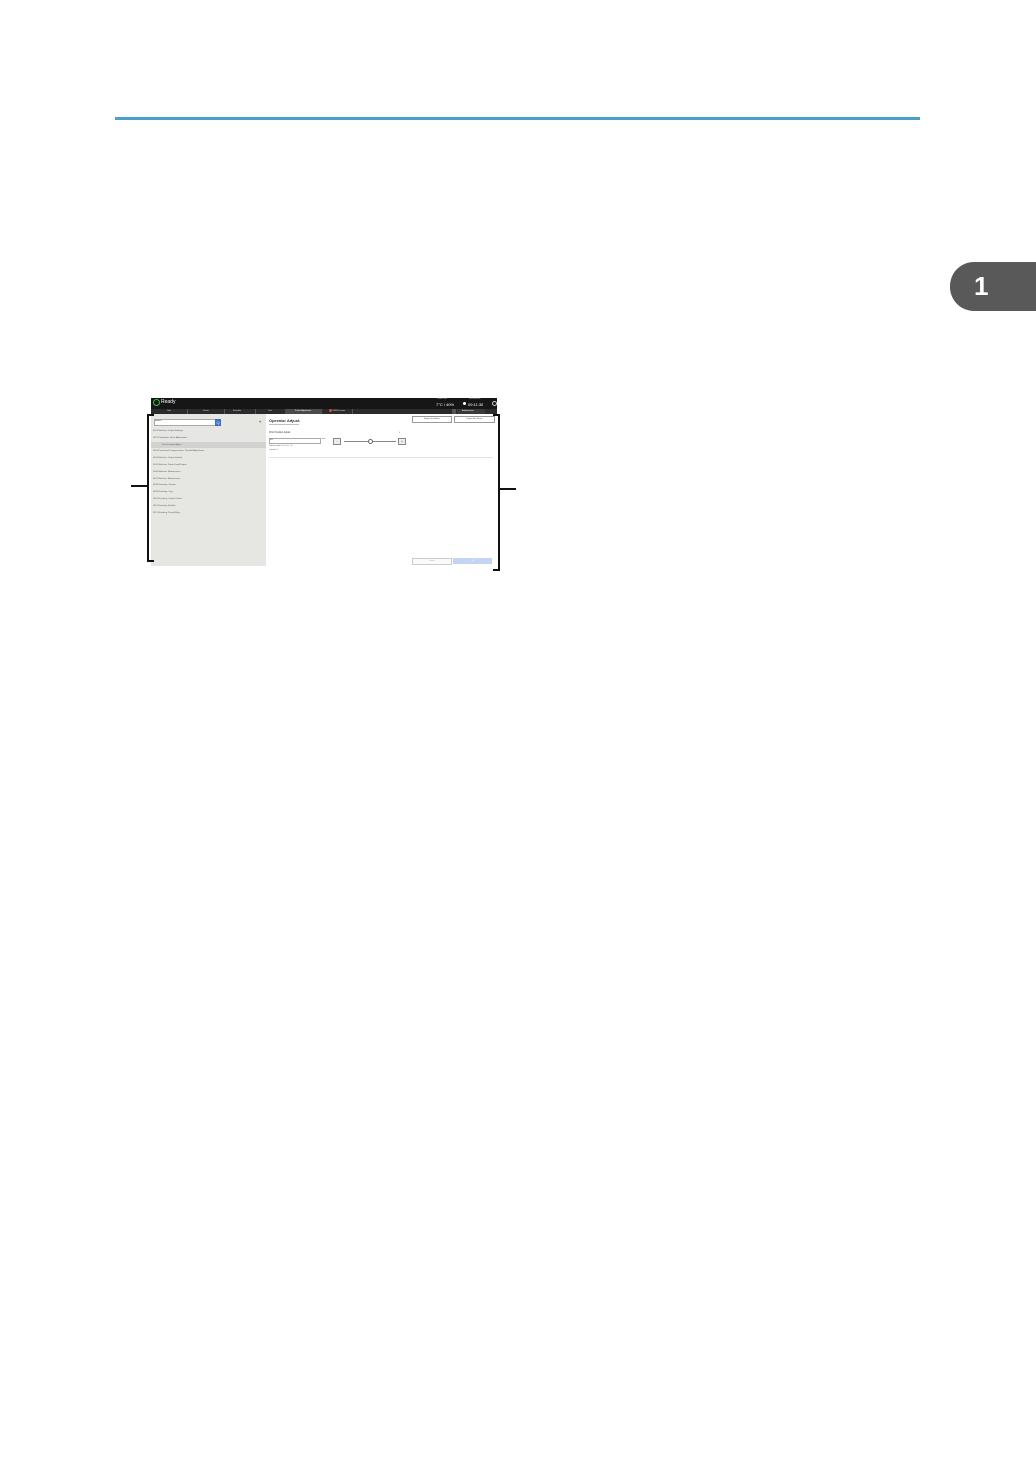  What do you see at coordinates (168, 402) in the screenshot?
I see `ready-label: Ready` at bounding box center [168, 402].